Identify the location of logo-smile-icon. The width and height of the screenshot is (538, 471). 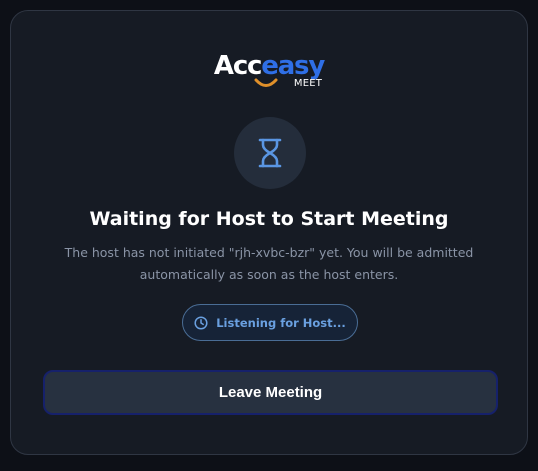
(266, 82).